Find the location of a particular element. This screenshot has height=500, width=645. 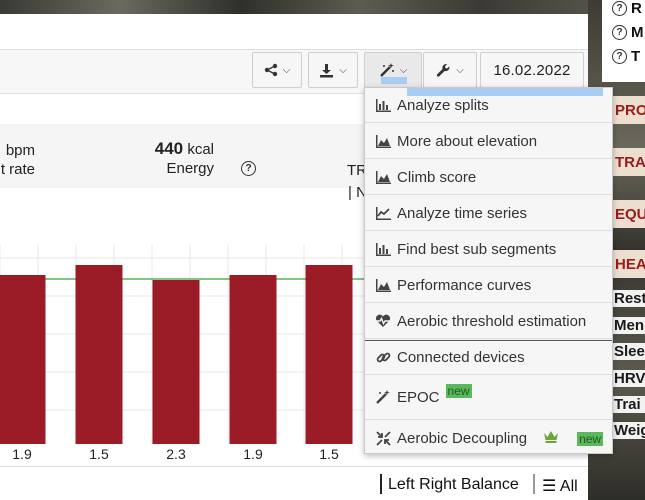

download-button: ⌵ is located at coordinates (333, 70).